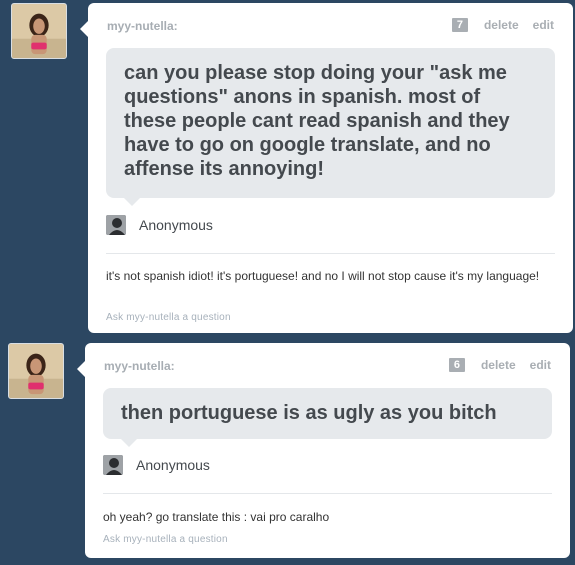  What do you see at coordinates (459, 25) in the screenshot?
I see `note-count-badge: 7` at bounding box center [459, 25].